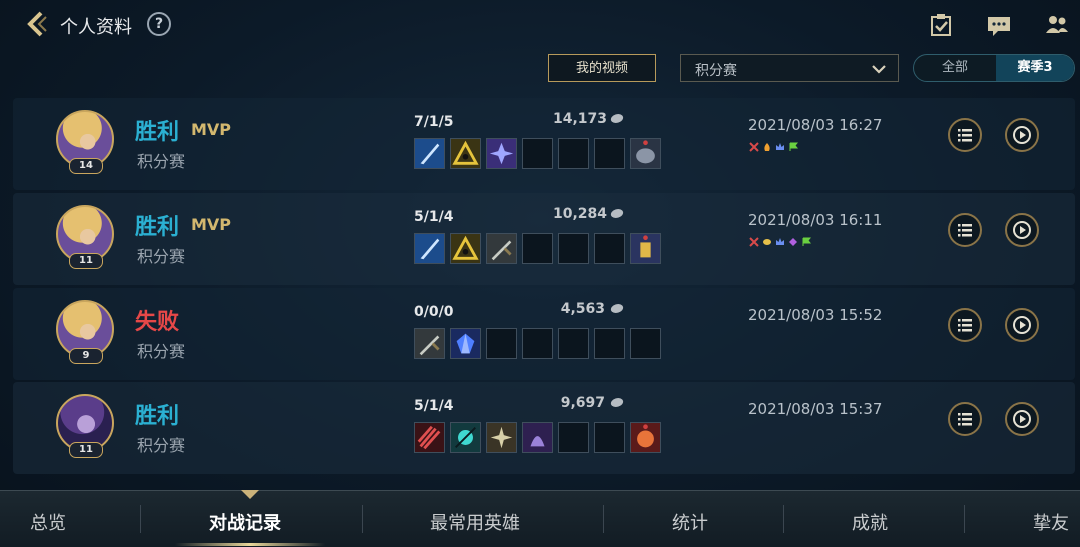 This screenshot has width=1080, height=547. What do you see at coordinates (690, 522) in the screenshot?
I see `tab-statistics: 统计` at bounding box center [690, 522].